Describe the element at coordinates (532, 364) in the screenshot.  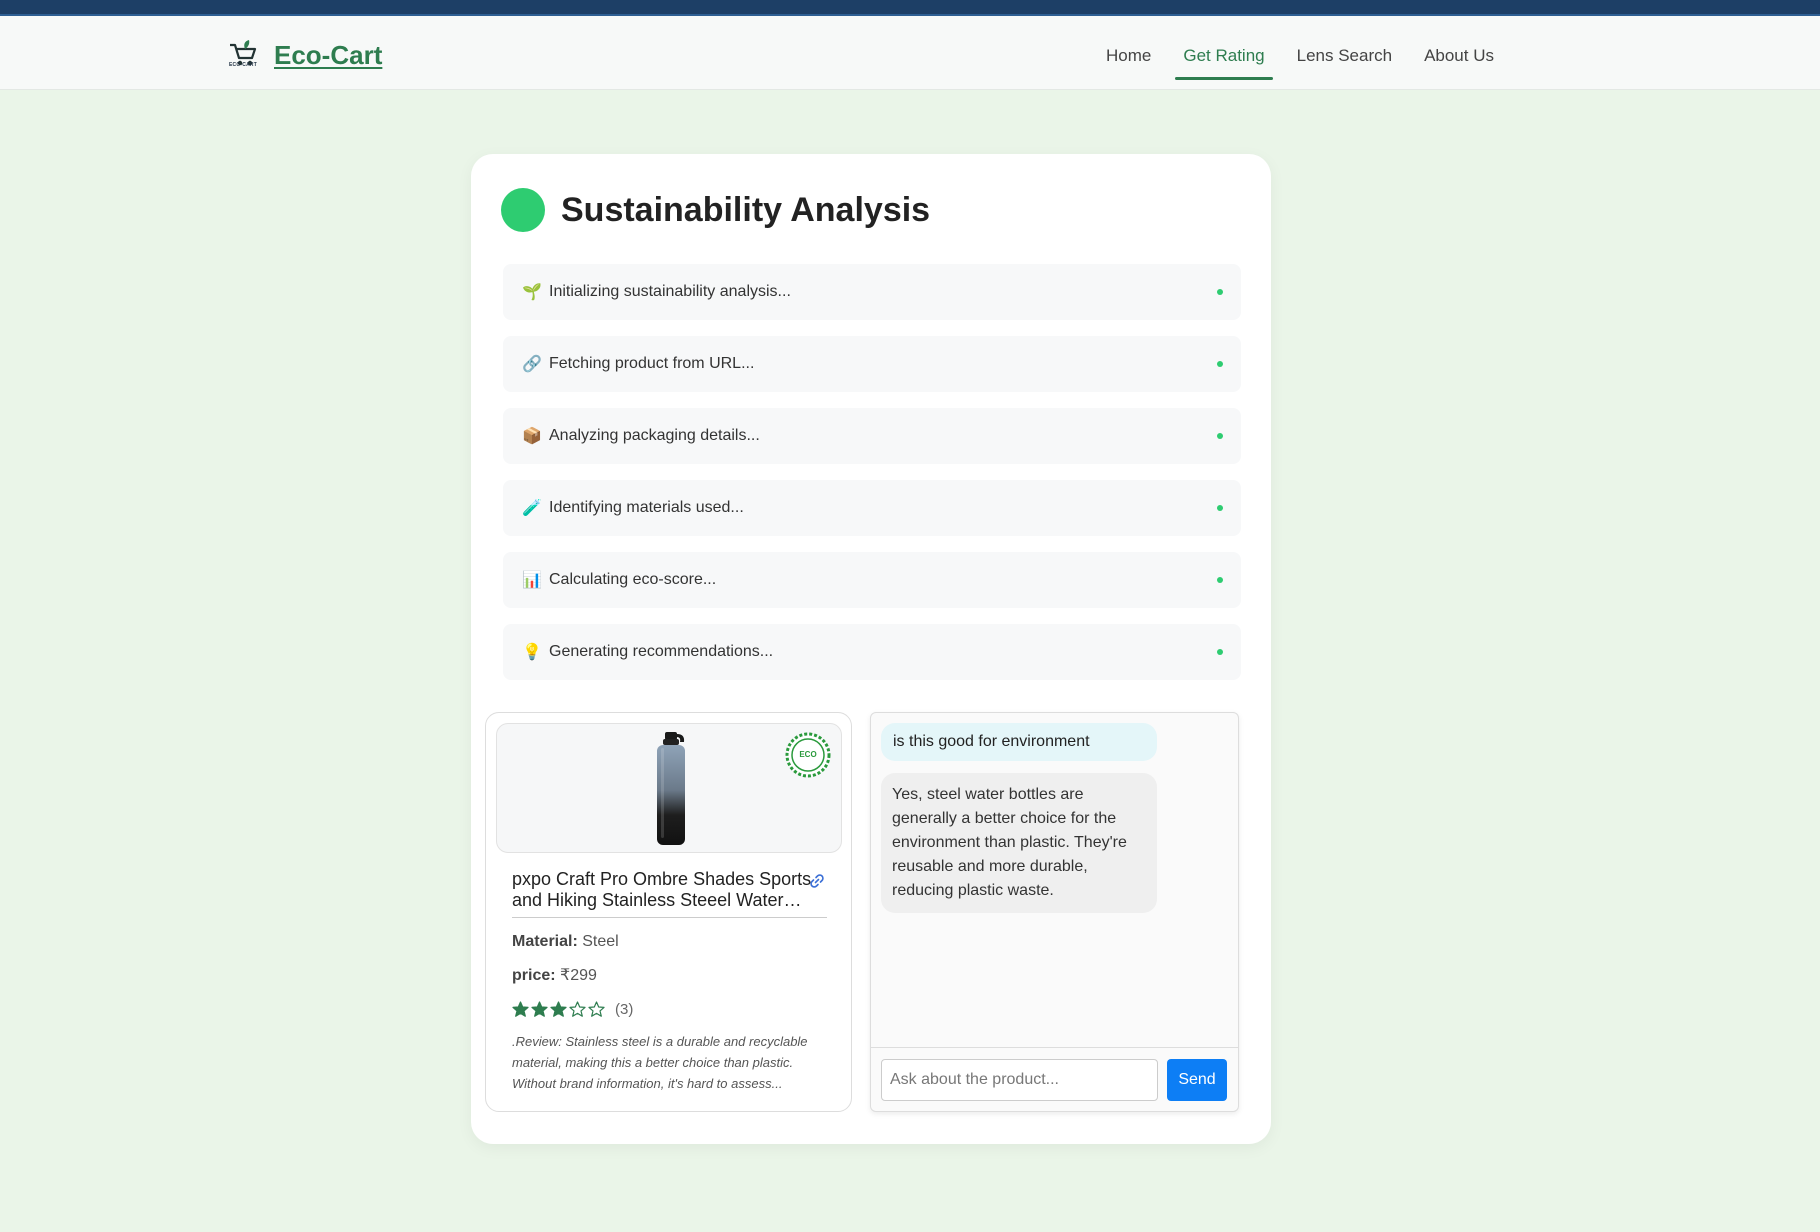
I see `link-icon: 🔗` at that location.